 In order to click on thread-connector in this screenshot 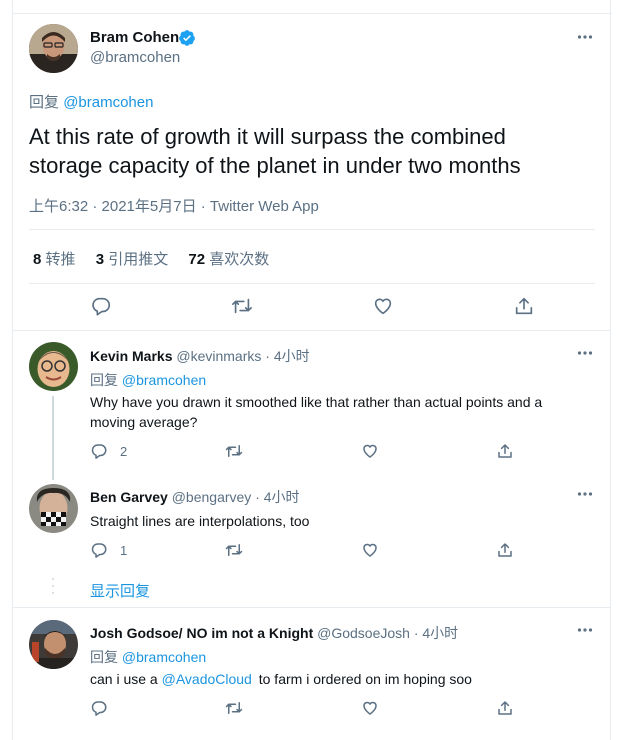, I will do `click(53, 438)`.